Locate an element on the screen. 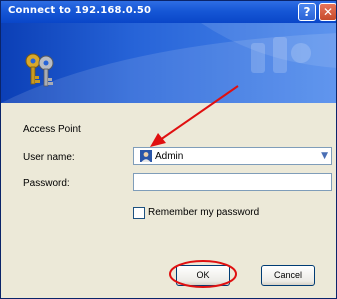  user-name-value: Admin is located at coordinates (169, 156).